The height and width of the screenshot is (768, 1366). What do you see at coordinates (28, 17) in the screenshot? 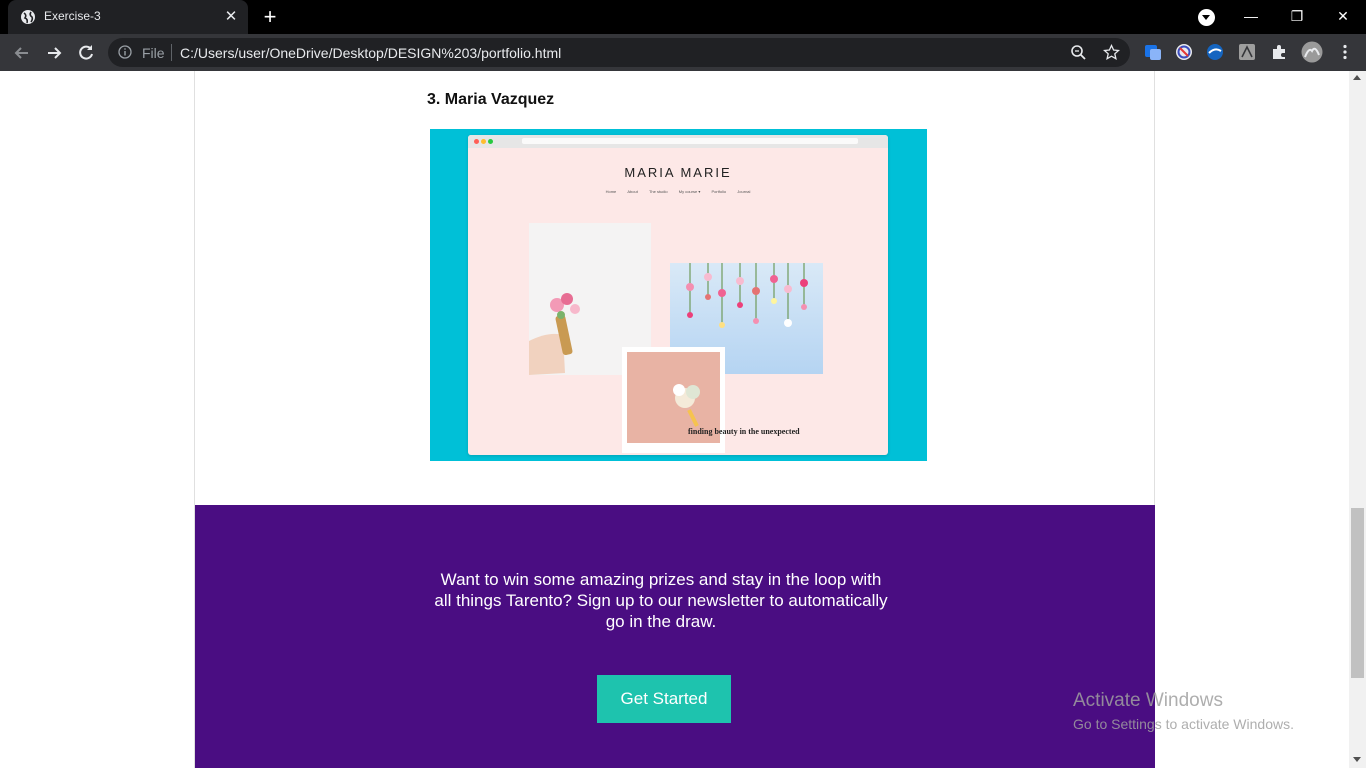
I see `globe-icon` at bounding box center [28, 17].